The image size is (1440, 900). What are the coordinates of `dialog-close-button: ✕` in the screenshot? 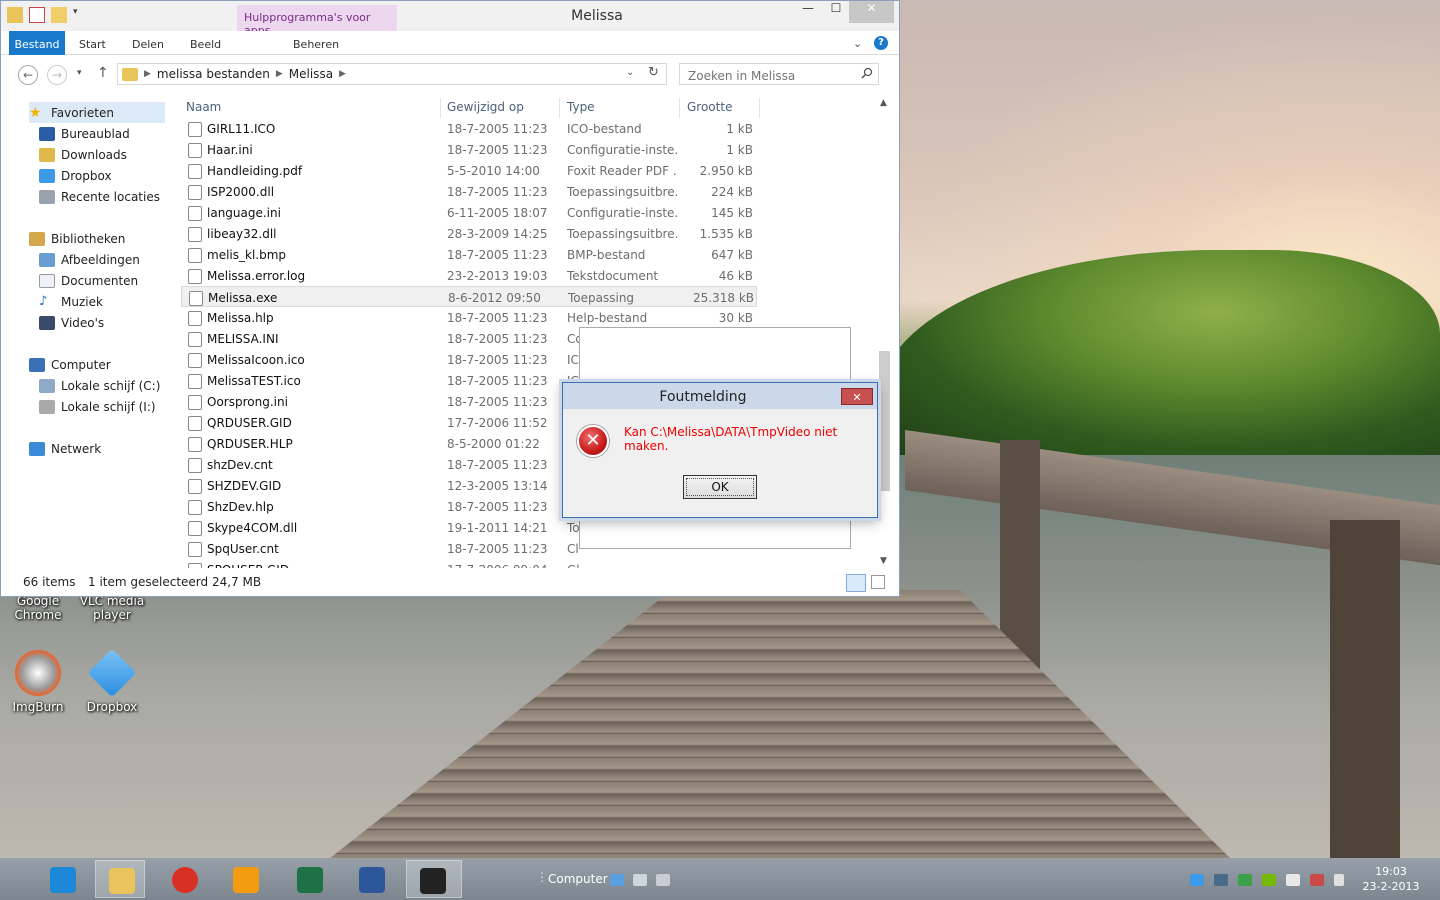 It's located at (857, 396).